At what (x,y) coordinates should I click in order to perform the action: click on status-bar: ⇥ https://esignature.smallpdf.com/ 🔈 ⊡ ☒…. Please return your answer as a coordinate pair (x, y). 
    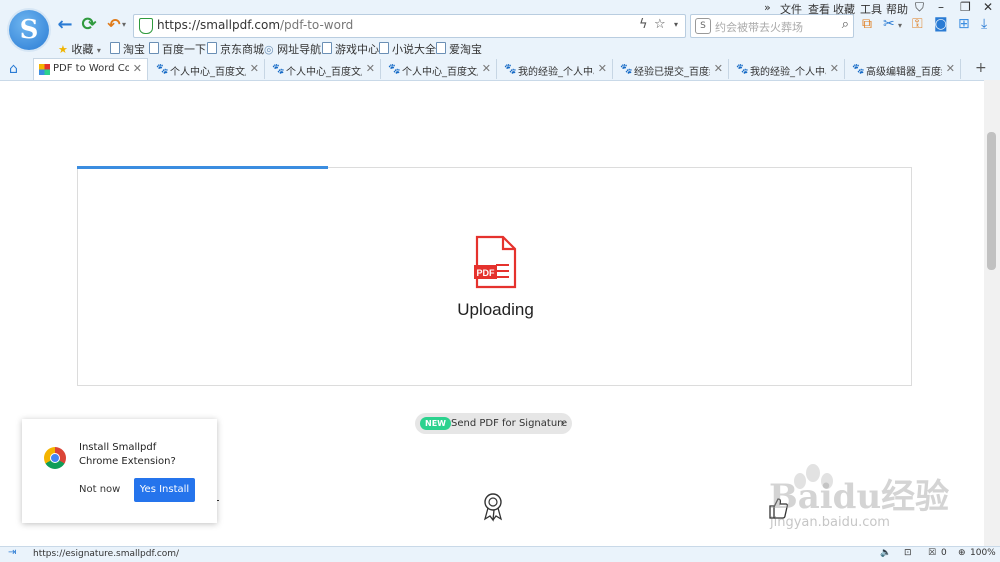
    Looking at the image, I should click on (500, 554).